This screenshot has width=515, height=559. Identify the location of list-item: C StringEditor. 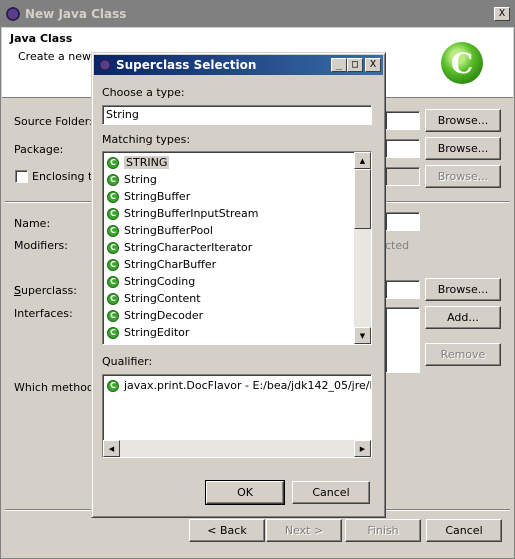
(229, 332).